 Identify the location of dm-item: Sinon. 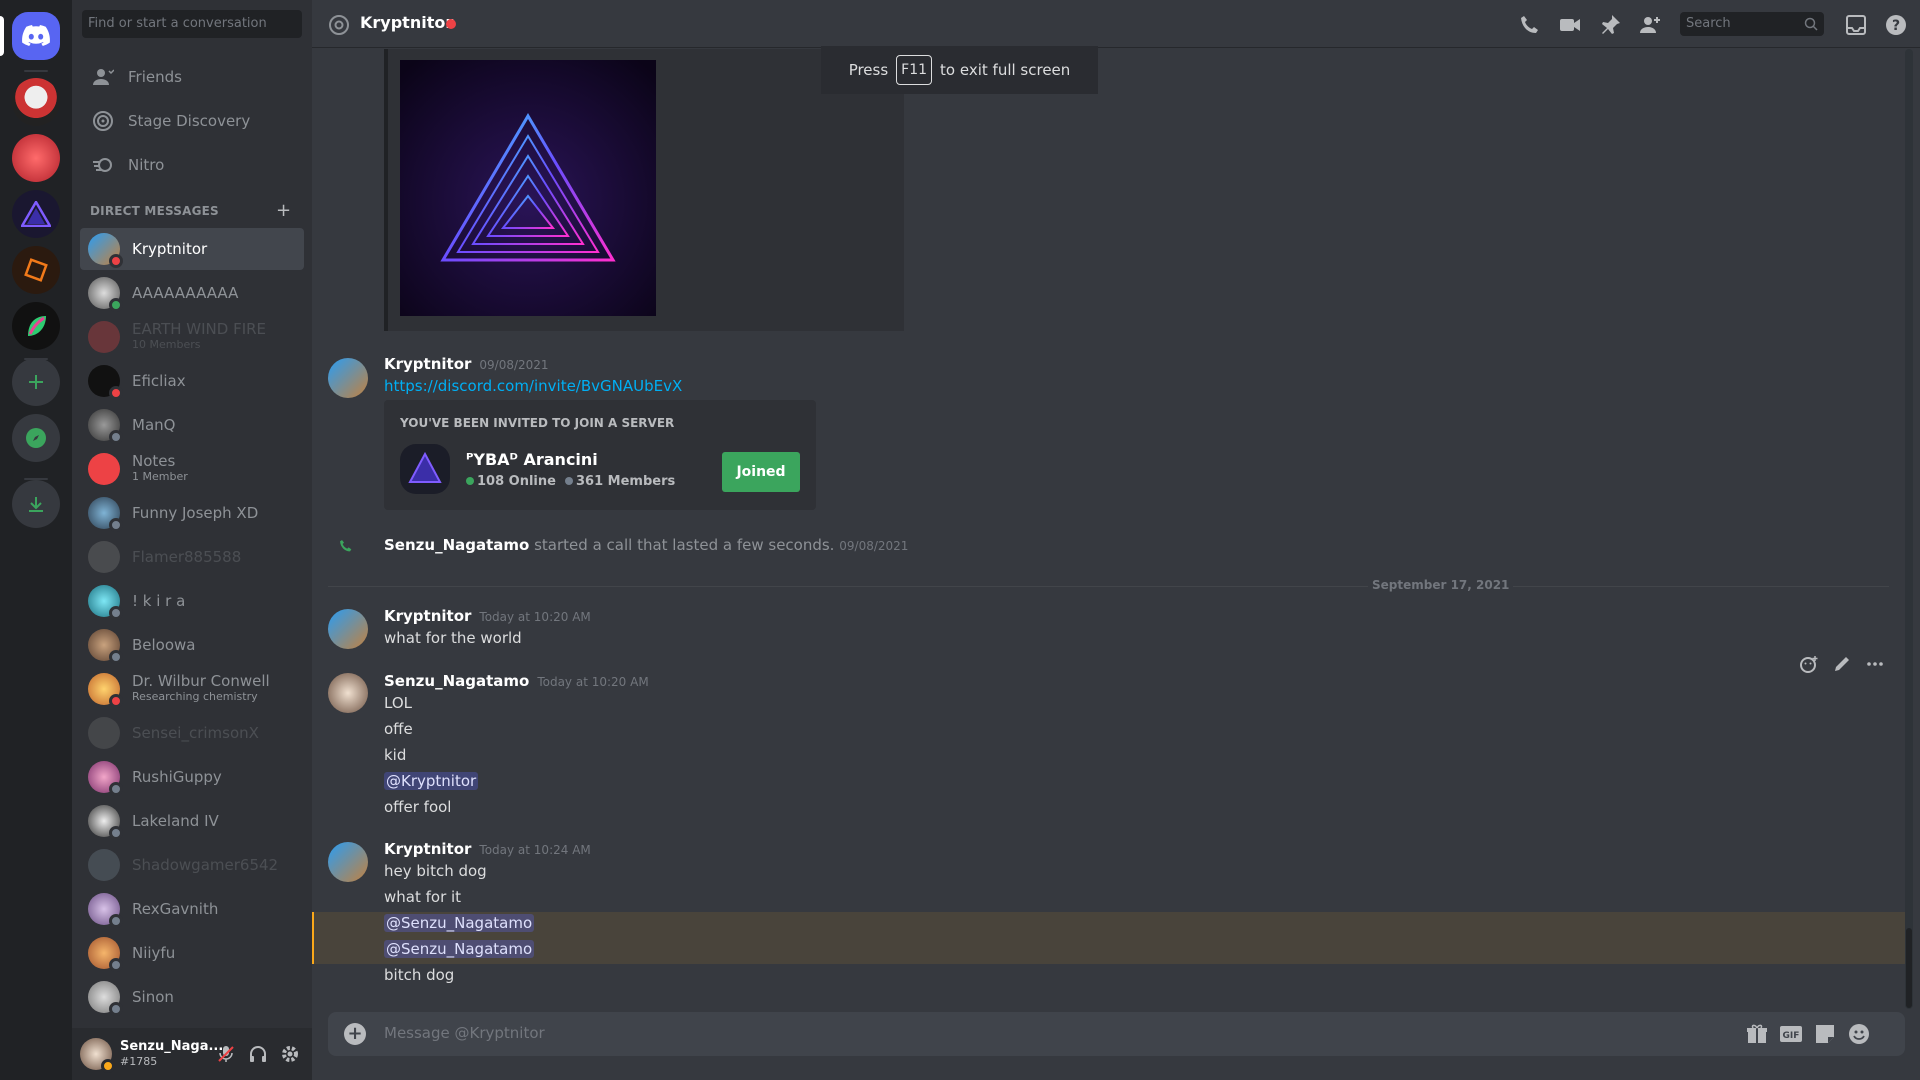
(192, 997).